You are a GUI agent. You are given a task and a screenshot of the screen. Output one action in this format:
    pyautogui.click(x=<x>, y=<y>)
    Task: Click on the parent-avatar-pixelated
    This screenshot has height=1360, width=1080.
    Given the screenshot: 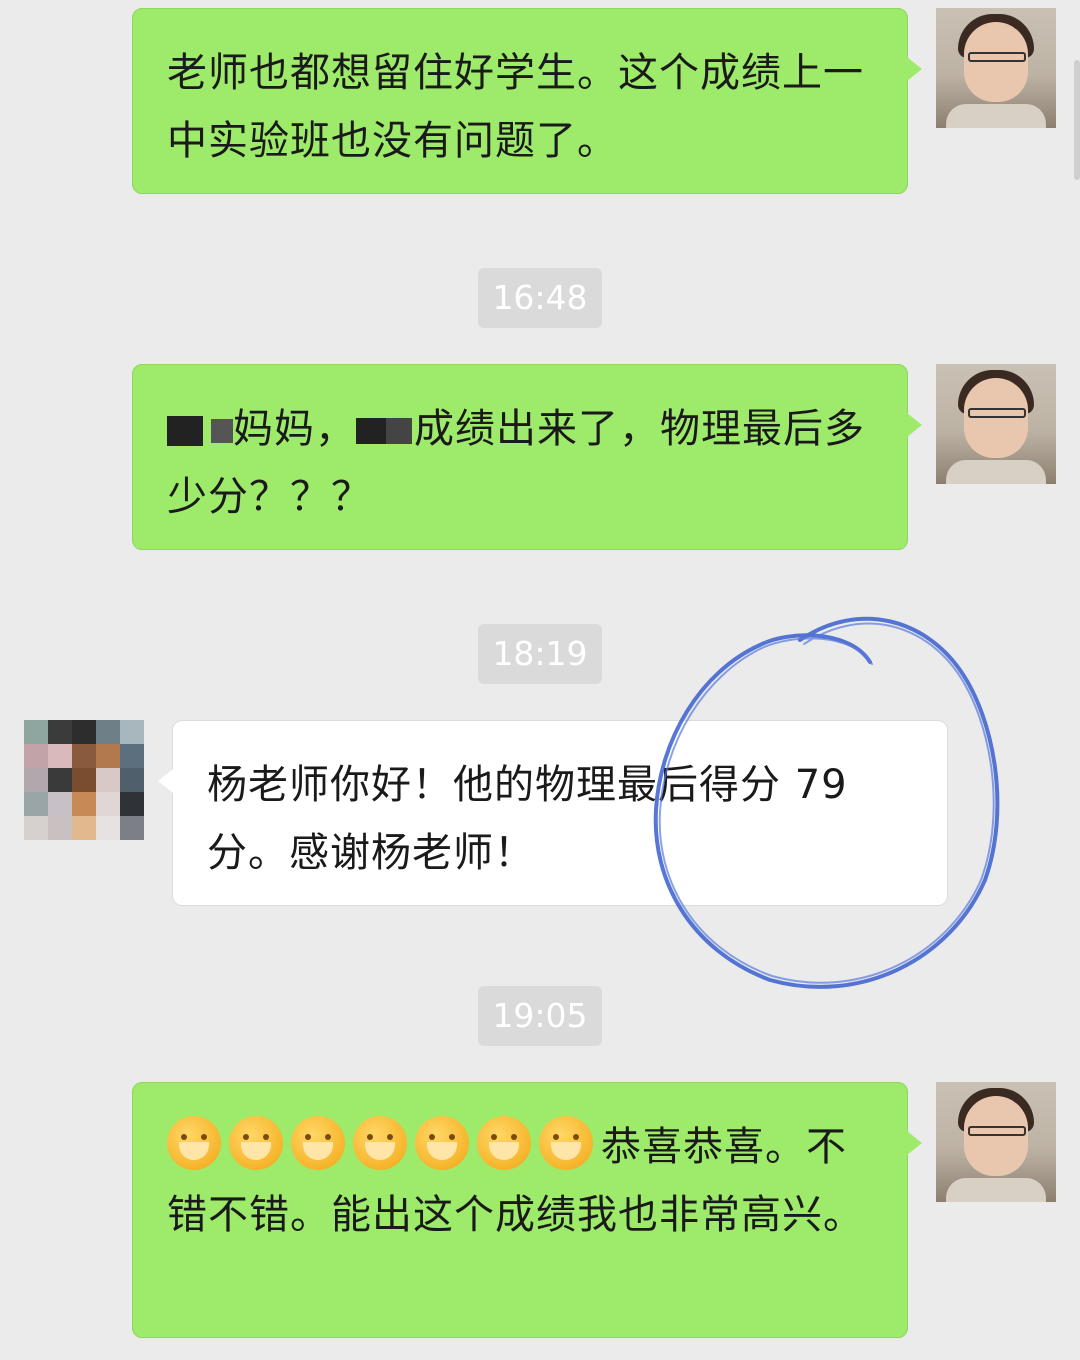 What is the action you would take?
    pyautogui.click(x=84, y=780)
    